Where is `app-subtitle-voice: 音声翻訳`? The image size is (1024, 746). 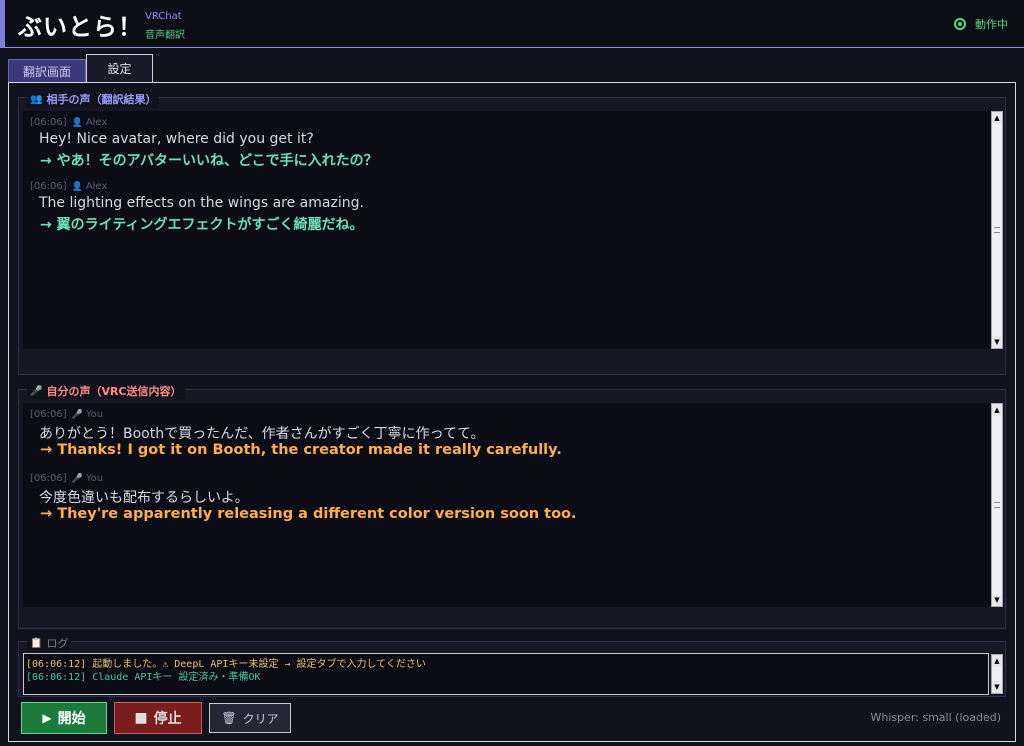
app-subtitle-voice: 音声翻訳 is located at coordinates (165, 35).